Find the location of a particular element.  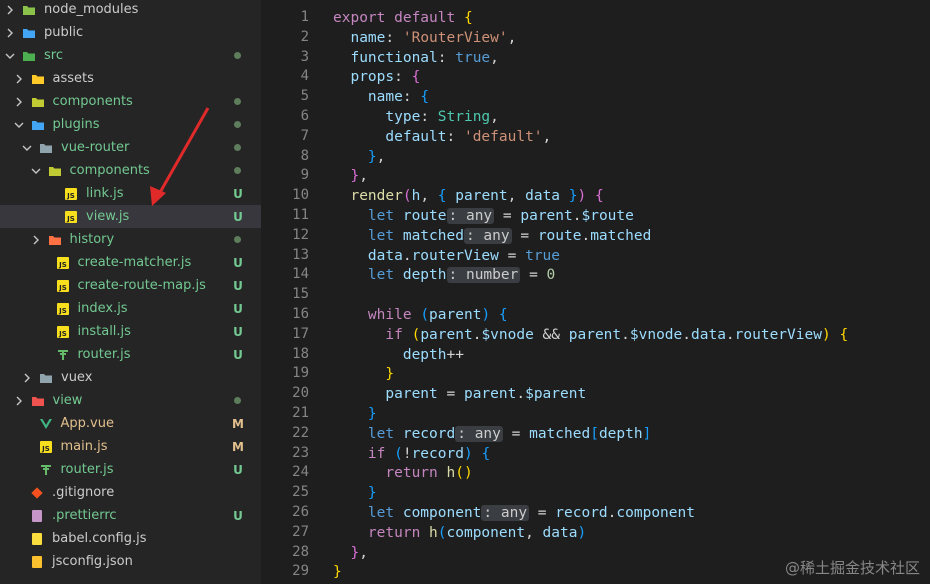

svg-text: JS is located at coordinates (70, 219).